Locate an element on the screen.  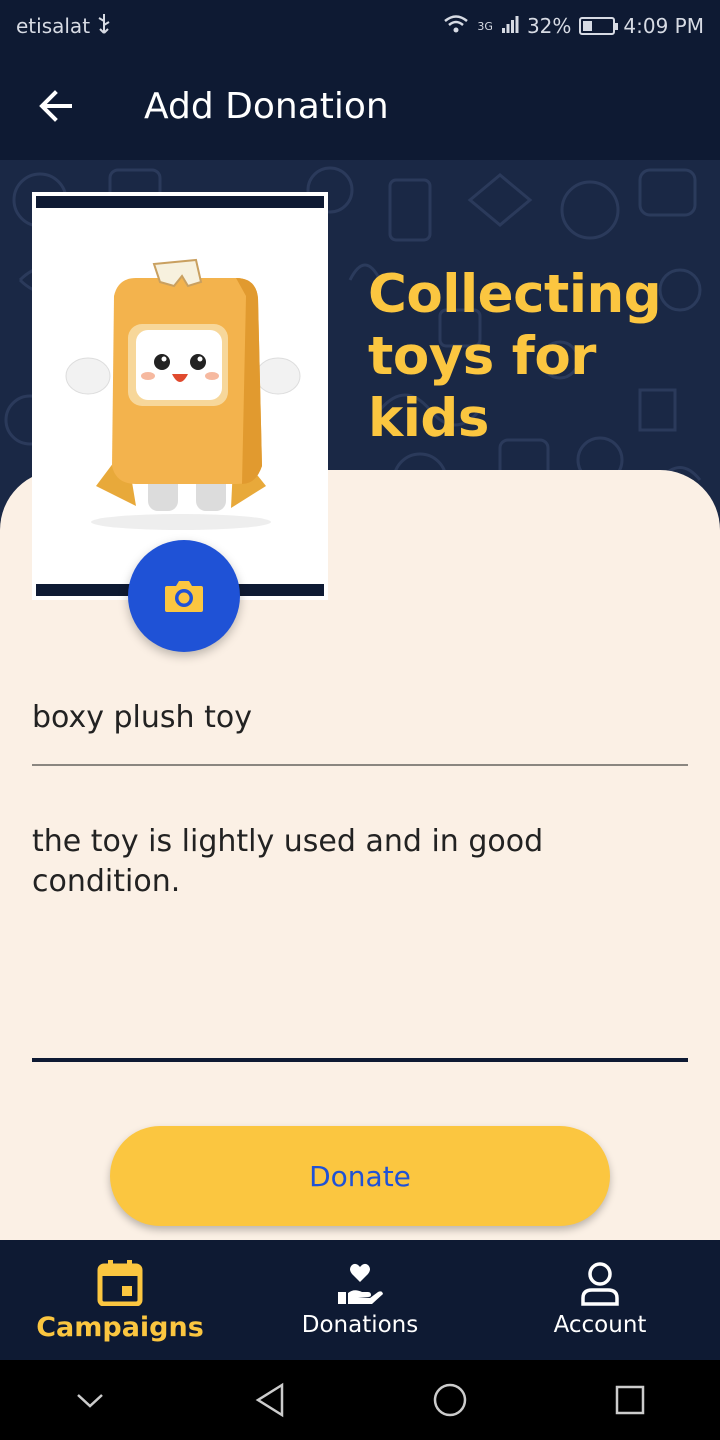
clock: 4:09 PM is located at coordinates (663, 26).